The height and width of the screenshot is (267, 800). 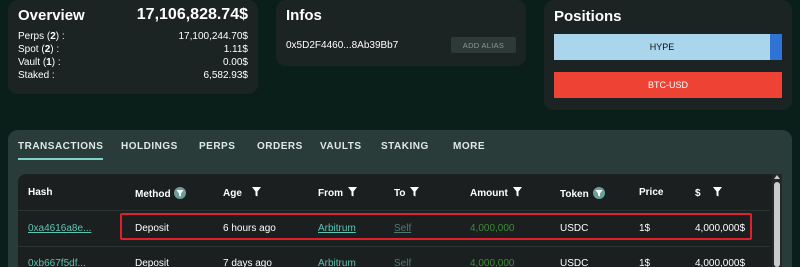 I want to click on tx-method: Deposit, so click(x=152, y=262).